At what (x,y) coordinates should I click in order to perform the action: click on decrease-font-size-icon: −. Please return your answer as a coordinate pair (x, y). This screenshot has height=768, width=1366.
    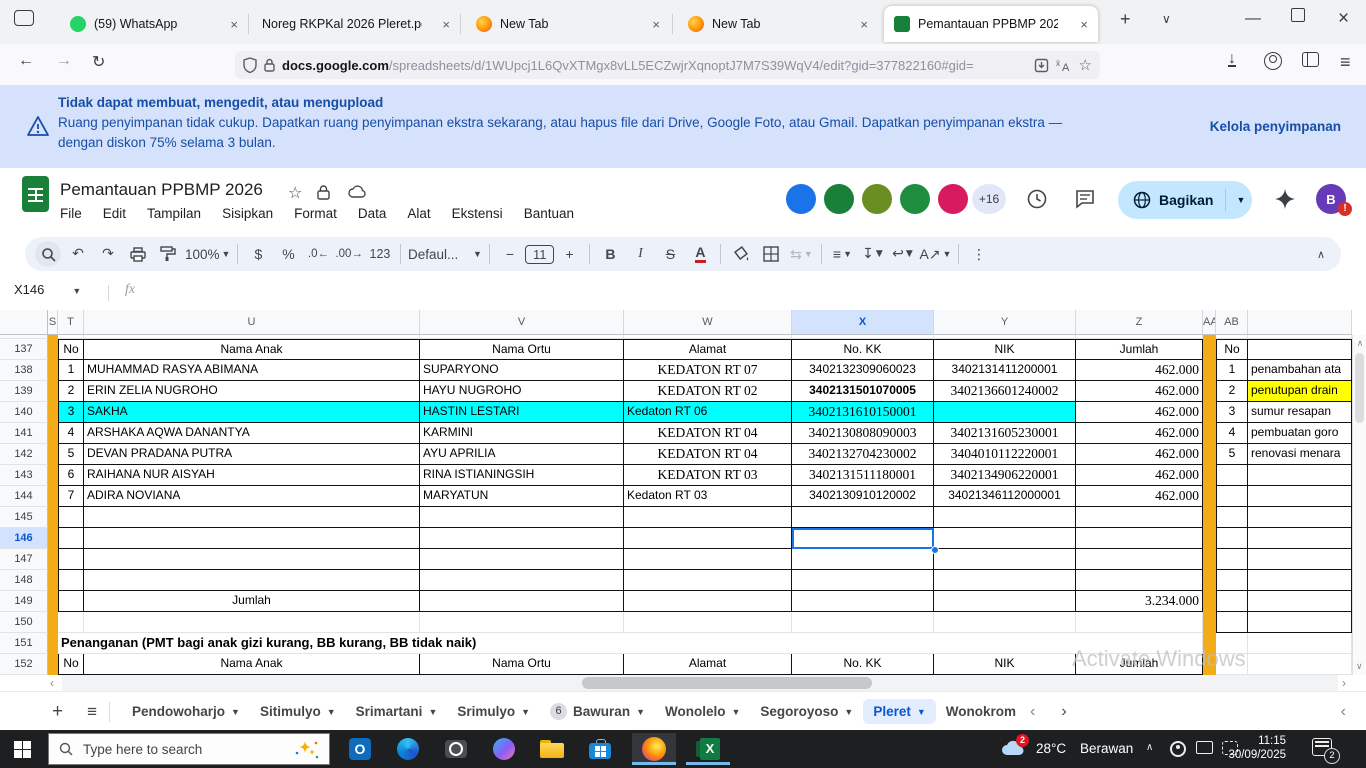
    Looking at the image, I should click on (510, 254).